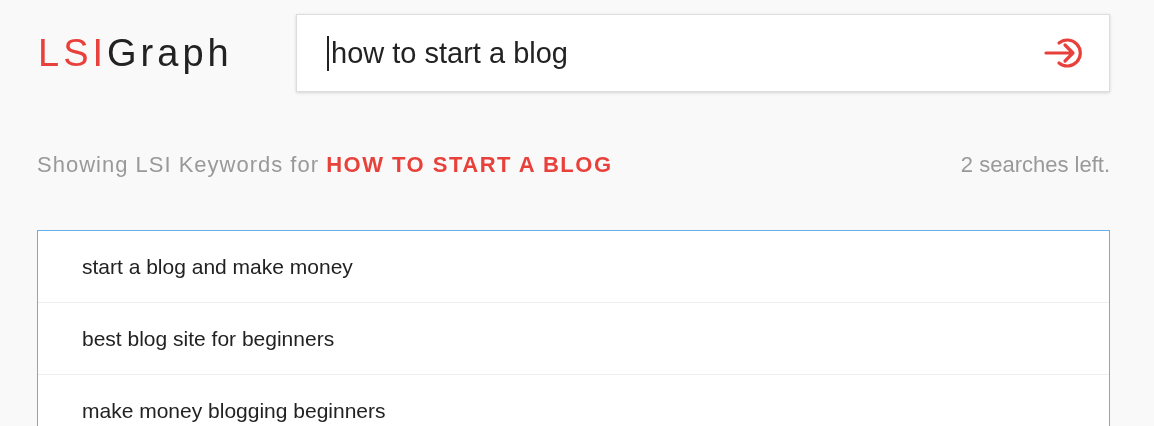  Describe the element at coordinates (685, 53) in the screenshot. I see `search-field: how to start a blog` at that location.